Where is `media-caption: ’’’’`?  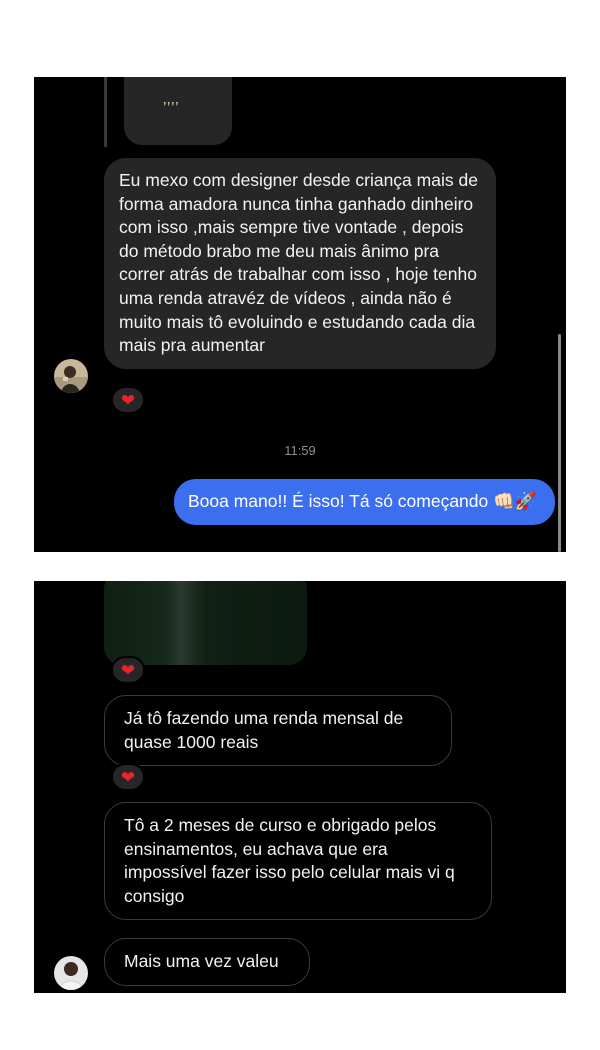 media-caption: ’’’’ is located at coordinates (171, 107).